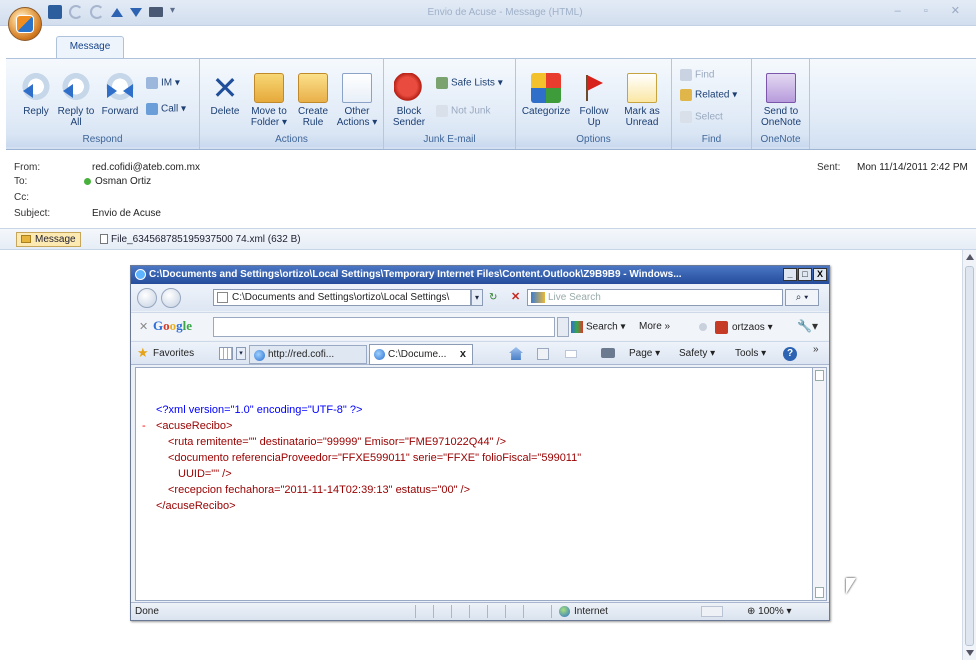 This screenshot has height=666, width=976. Describe the element at coordinates (120, 95) in the screenshot. I see `forward-button: Forward` at that location.